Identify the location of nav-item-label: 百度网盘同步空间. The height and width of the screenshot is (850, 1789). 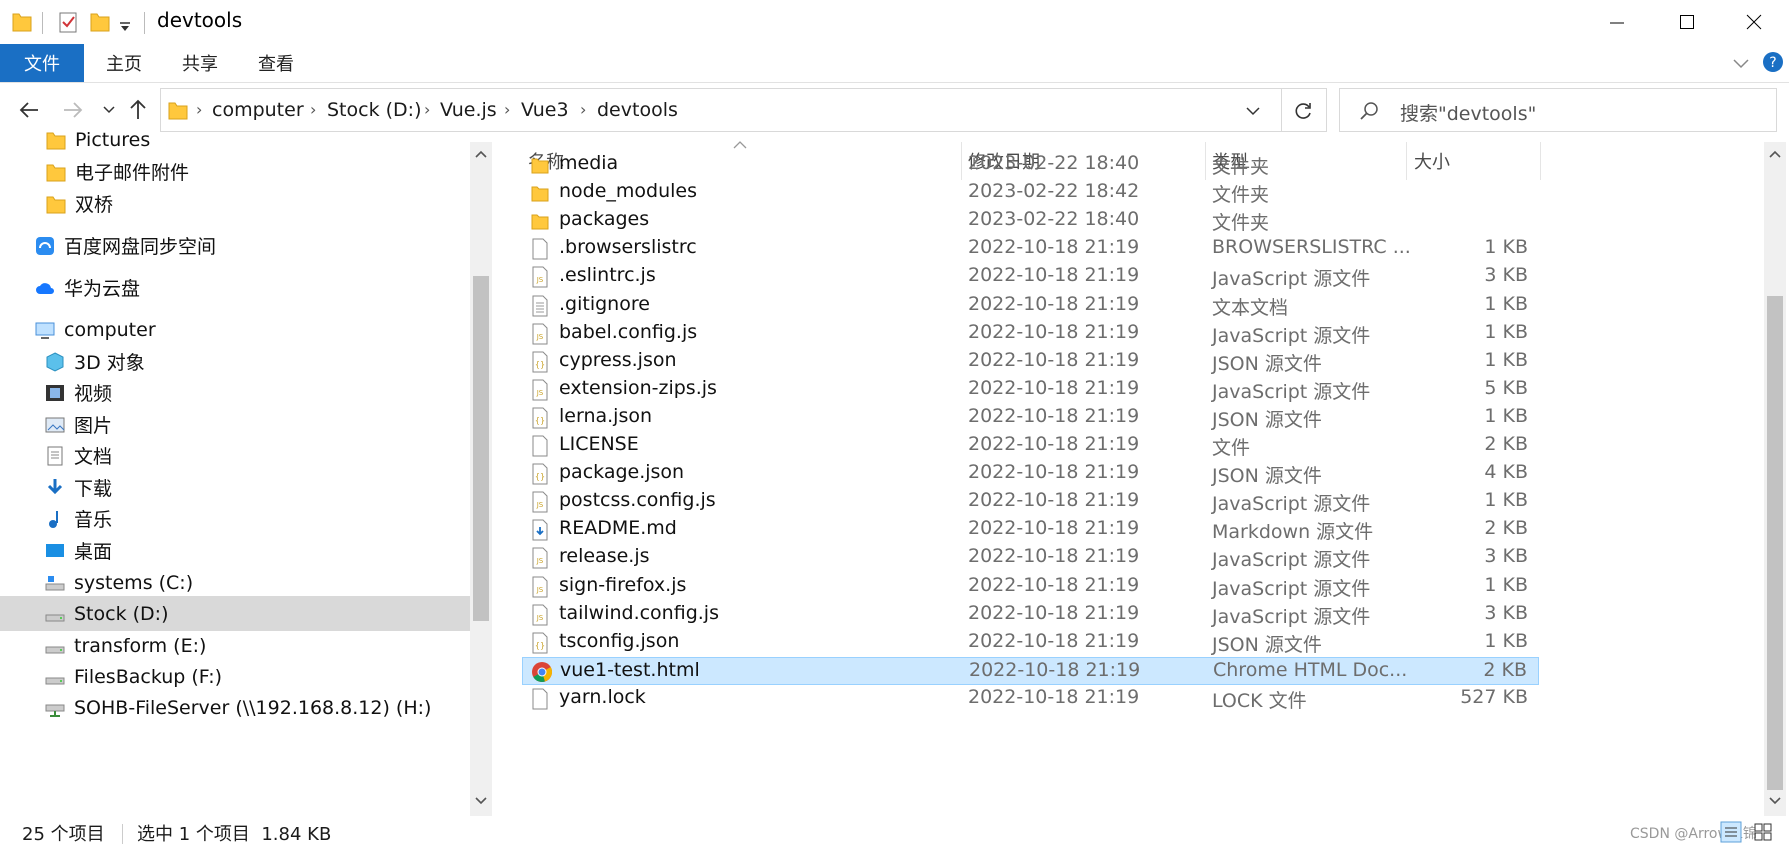
(140, 247).